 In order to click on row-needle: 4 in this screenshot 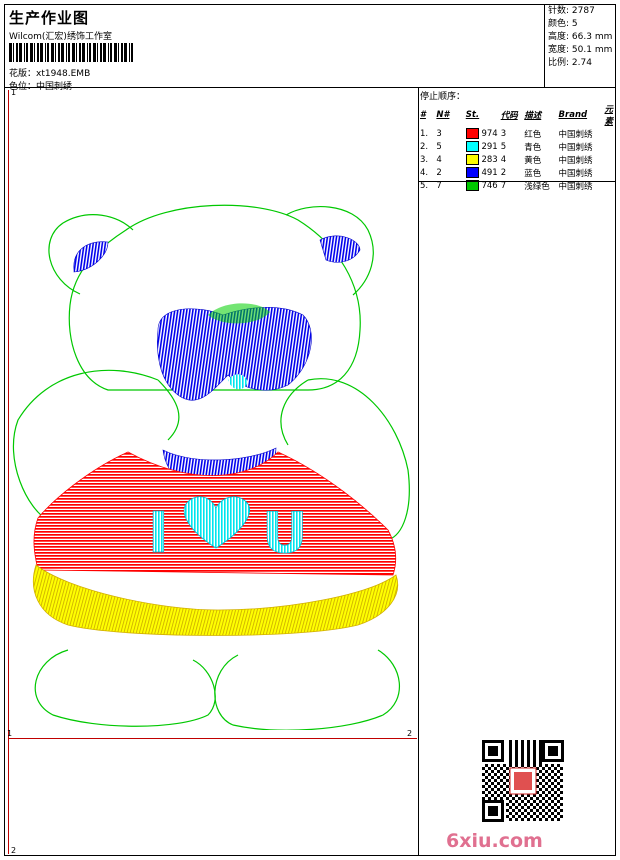, I will do `click(439, 159)`.